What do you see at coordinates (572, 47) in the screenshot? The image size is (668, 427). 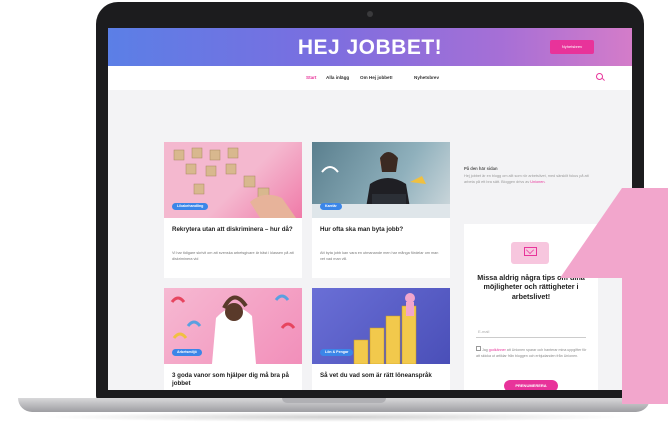 I see `newsletter-button: Nyhetsbrev` at bounding box center [572, 47].